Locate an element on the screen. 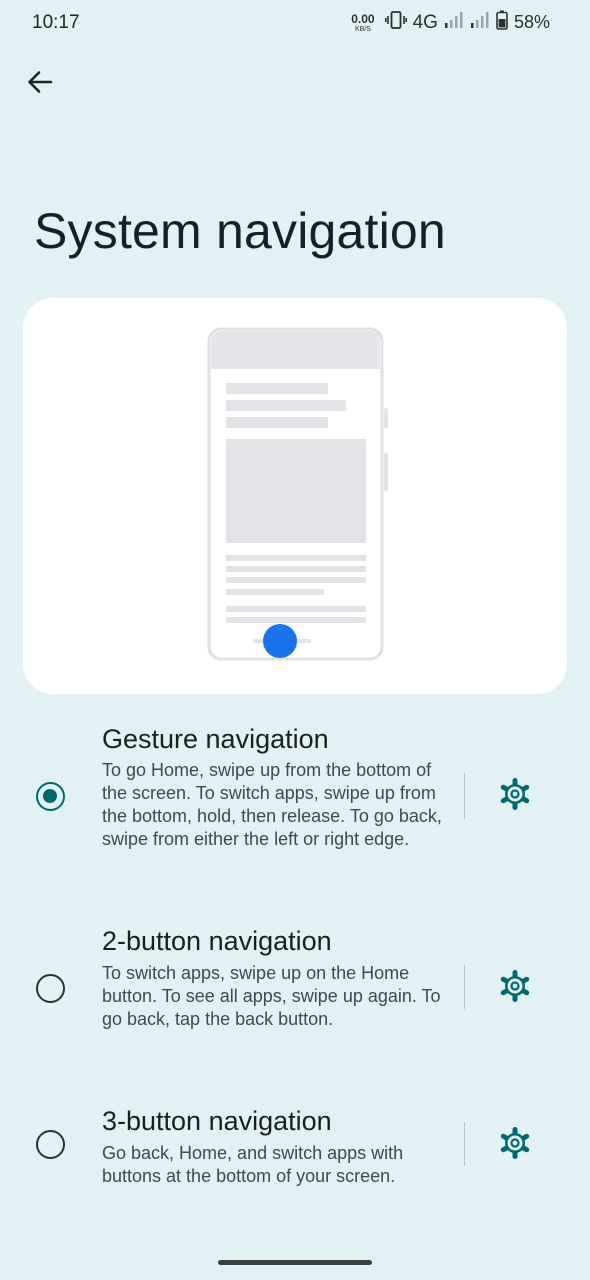 The height and width of the screenshot is (1280, 590). gesture-home-indicator is located at coordinates (295, 1262).